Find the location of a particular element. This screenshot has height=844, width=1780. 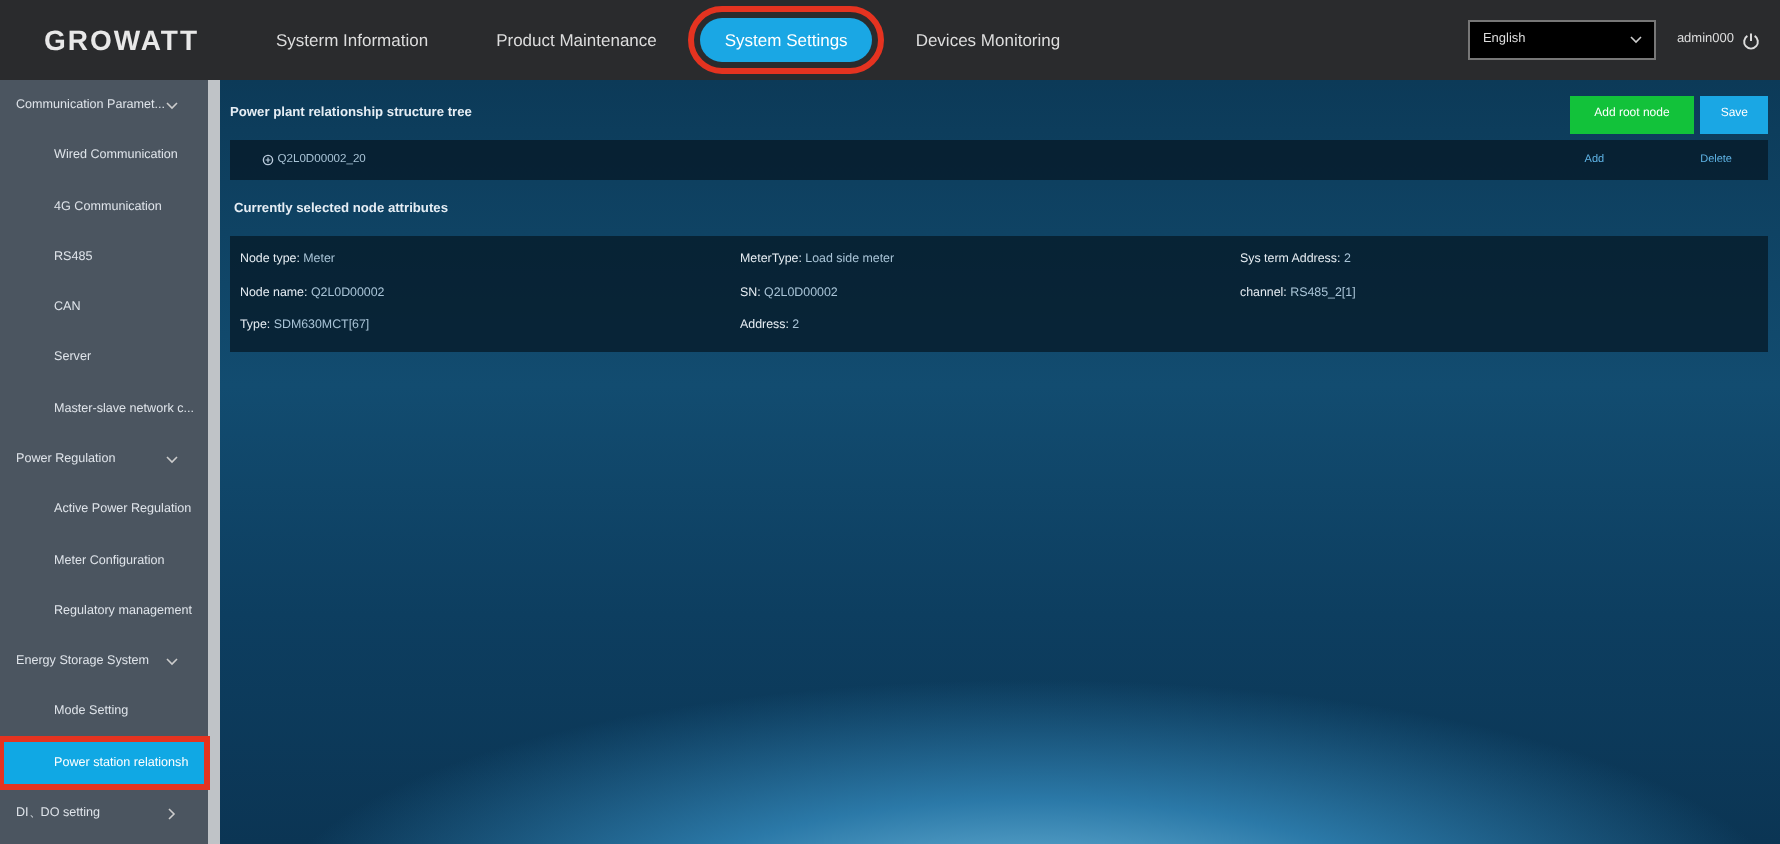

nav-tab: Systerm Information is located at coordinates (352, 40).